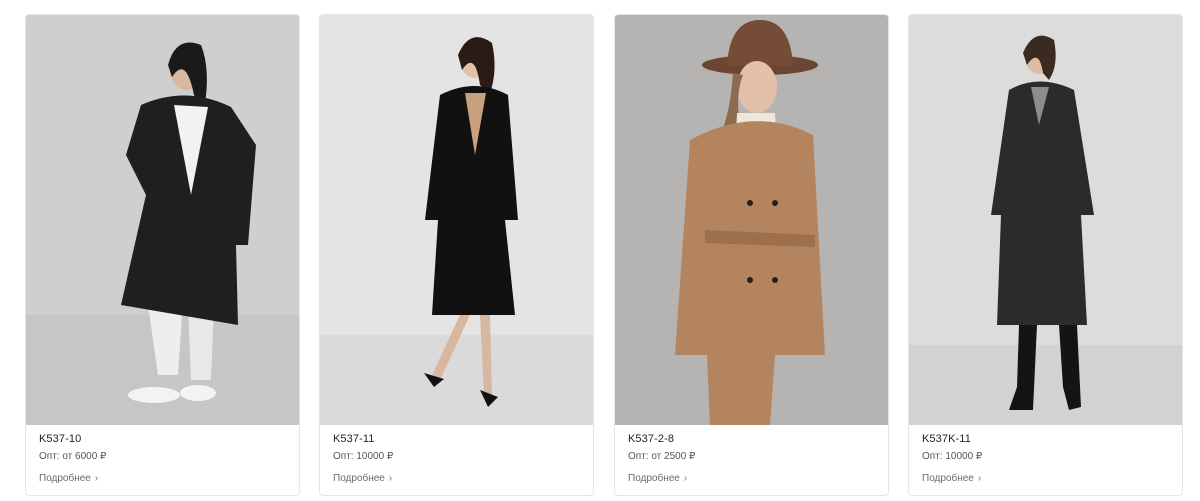 This screenshot has height=501, width=1200. What do you see at coordinates (753, 439) in the screenshot?
I see `product-sku: K537-2-8` at bounding box center [753, 439].